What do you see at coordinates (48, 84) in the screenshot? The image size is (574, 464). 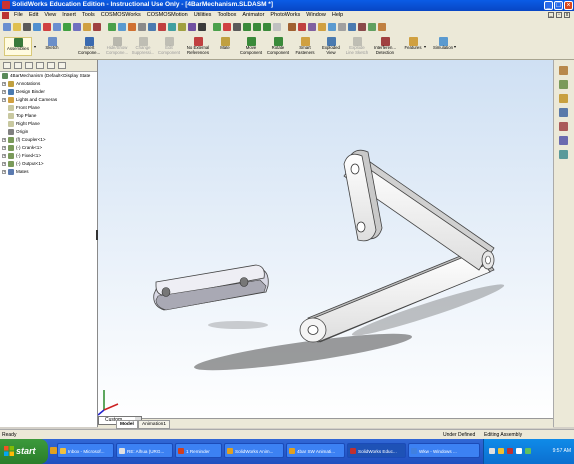 I see `tree-item-annotations: + Annotations` at bounding box center [48, 84].